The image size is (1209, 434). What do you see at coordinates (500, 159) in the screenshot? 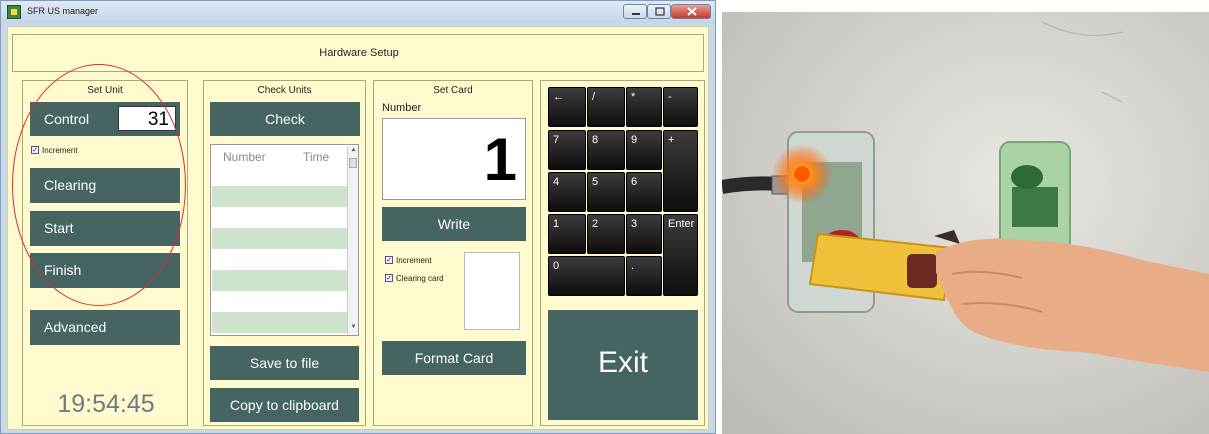
I see `card-number-value: 1` at bounding box center [500, 159].